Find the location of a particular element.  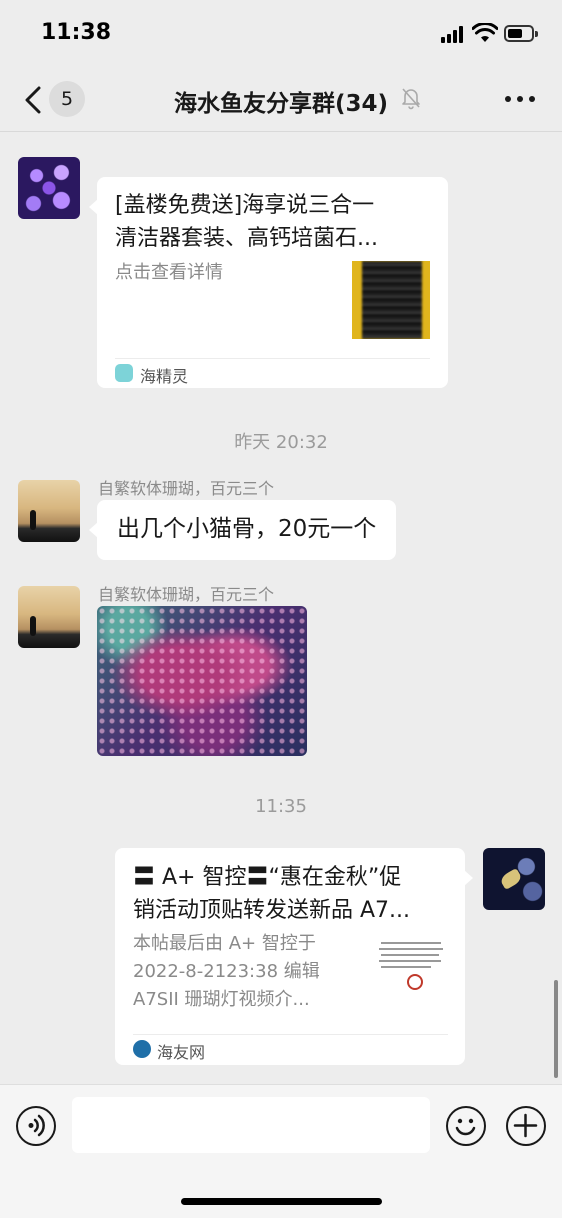

chat-header: 5 海水鱼友分享群(34) is located at coordinates (281, 100).